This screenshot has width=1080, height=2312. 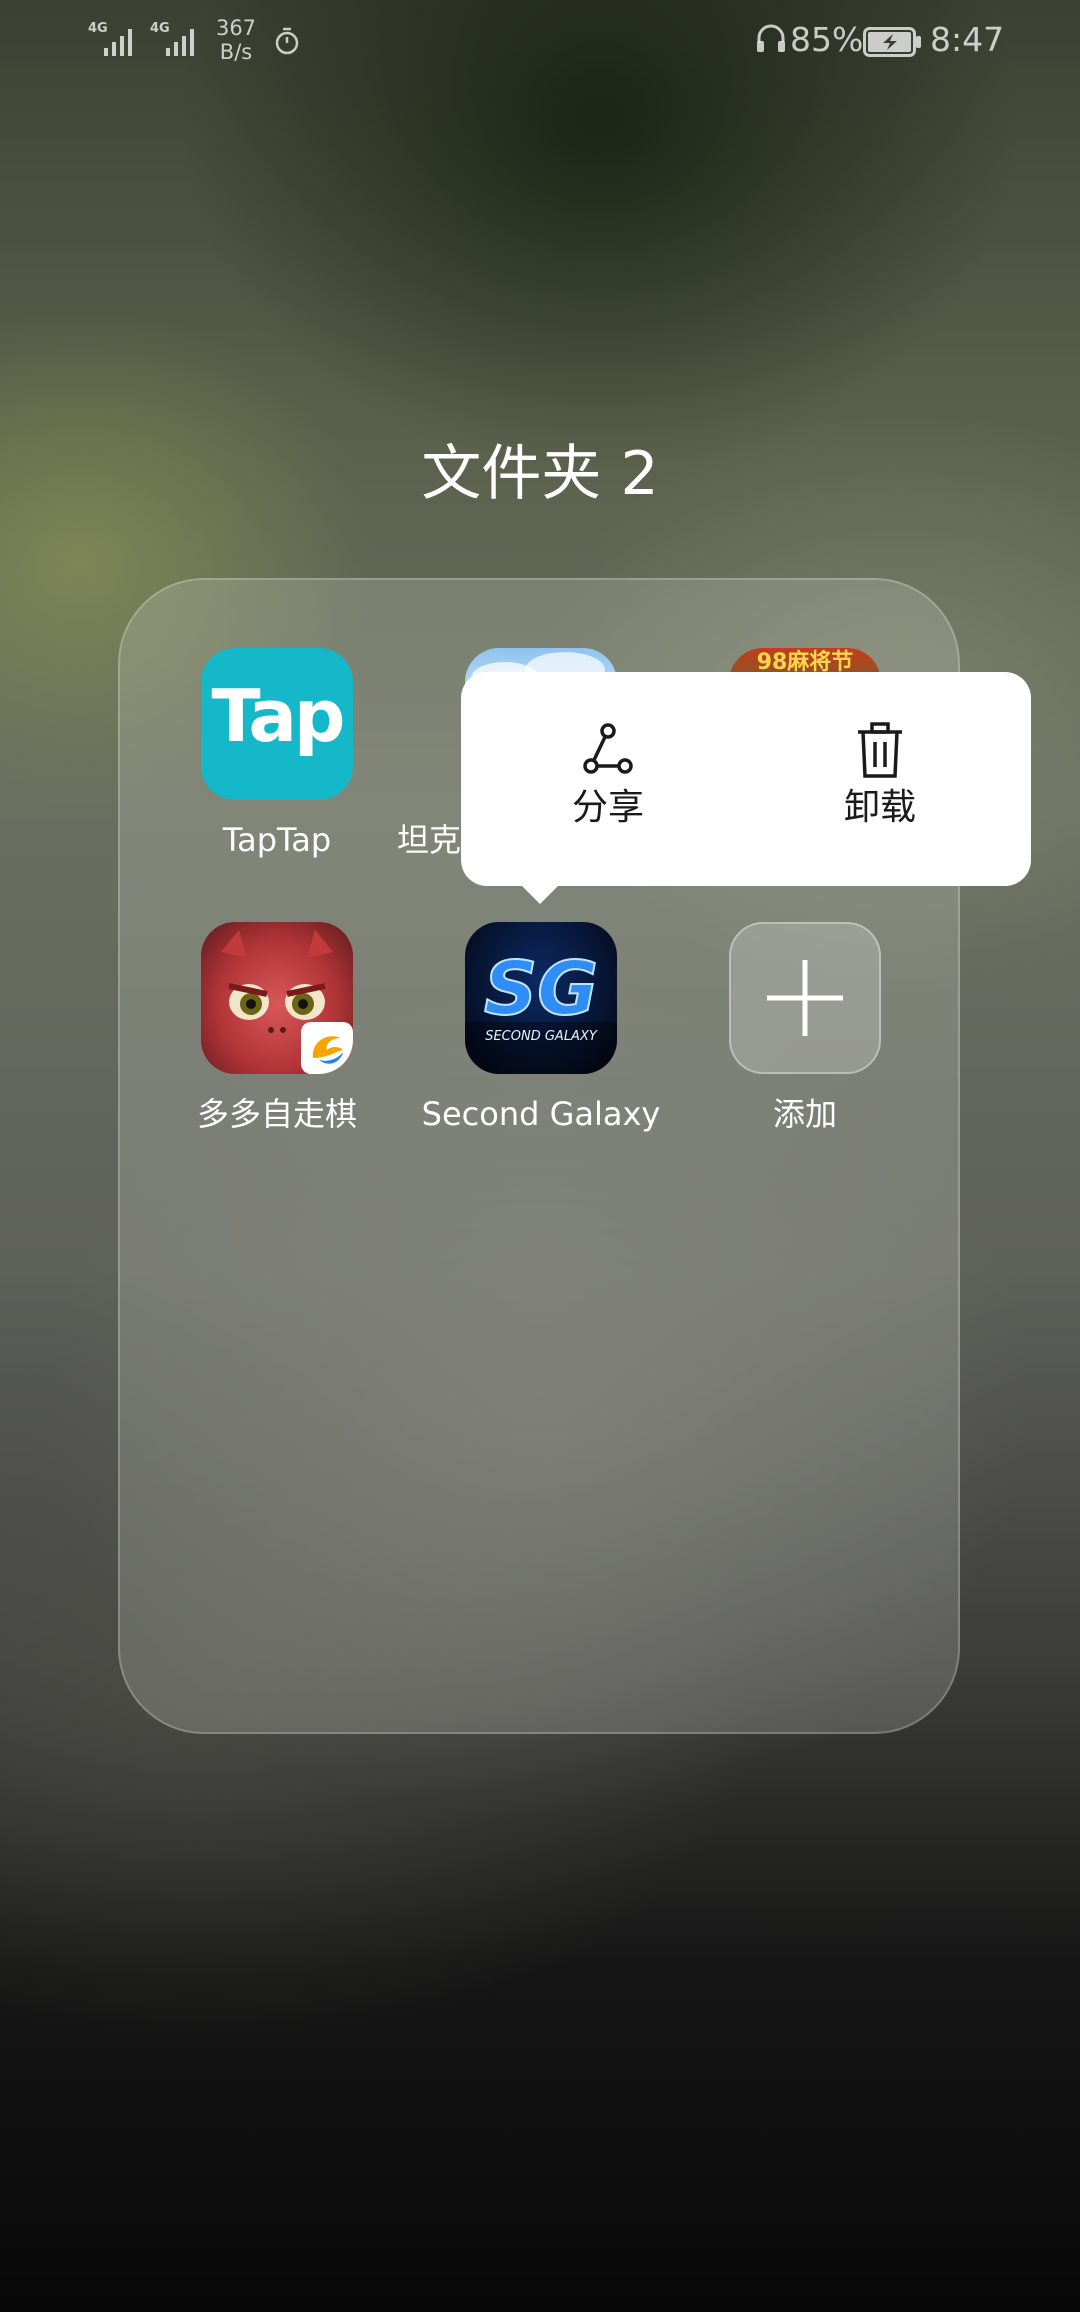 I want to click on app-label: 添加, so click(x=804, y=1114).